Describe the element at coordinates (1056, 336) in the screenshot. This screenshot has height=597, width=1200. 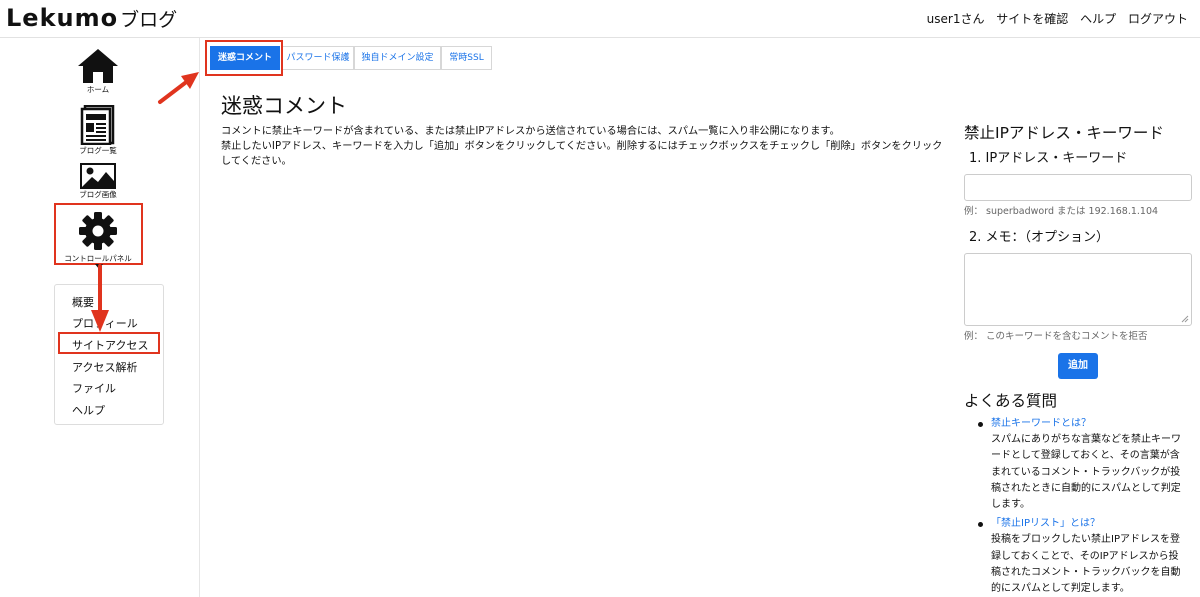
I see `memo-hint: 例： このキーワードを含むコメントを拒否` at that location.